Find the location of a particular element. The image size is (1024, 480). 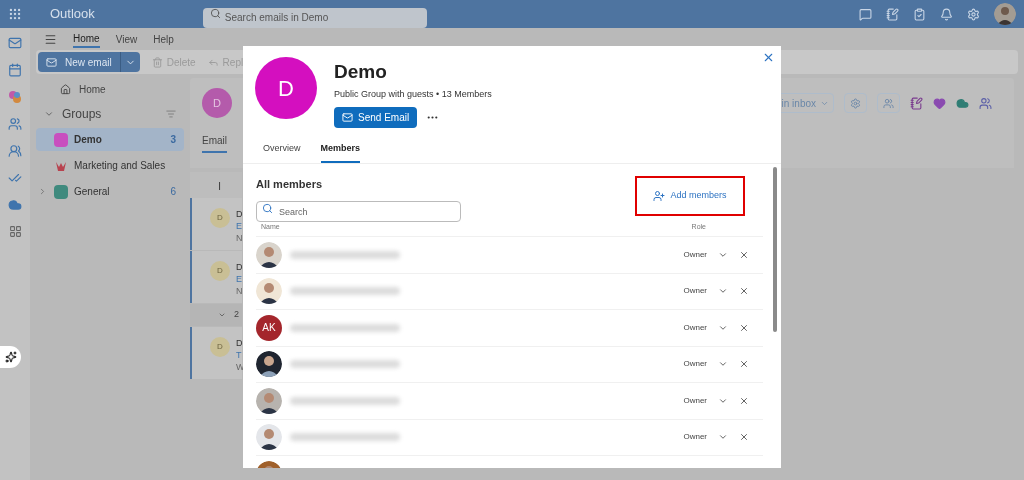

trash-icon is located at coordinates (157, 62).